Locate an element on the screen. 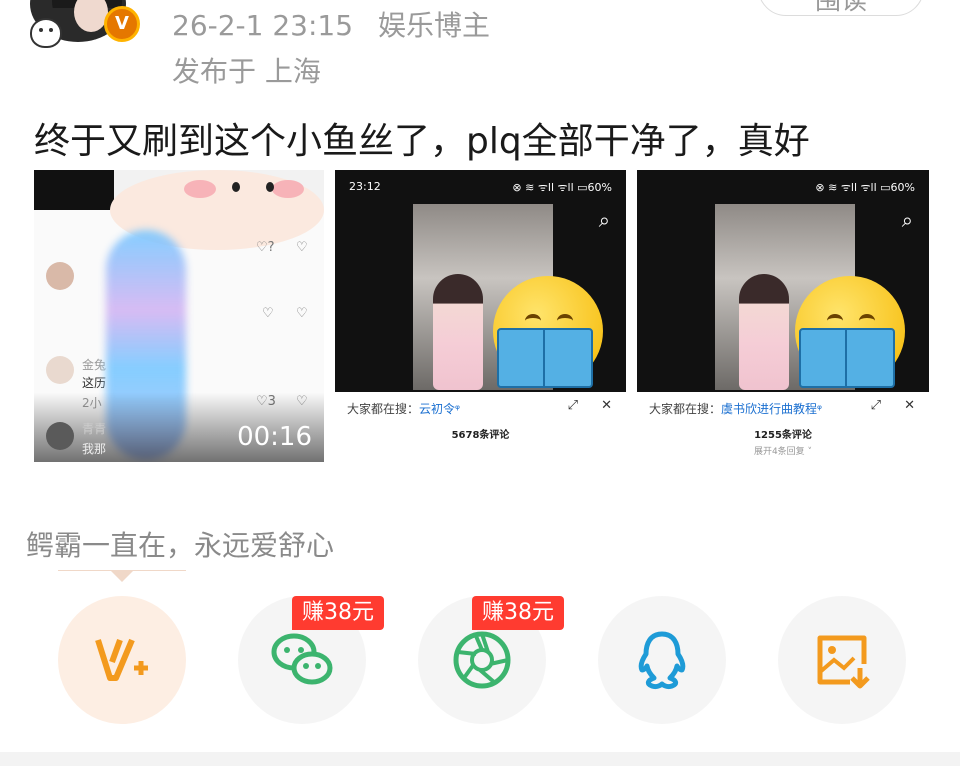  vplus-icon is located at coordinates (121, 659).